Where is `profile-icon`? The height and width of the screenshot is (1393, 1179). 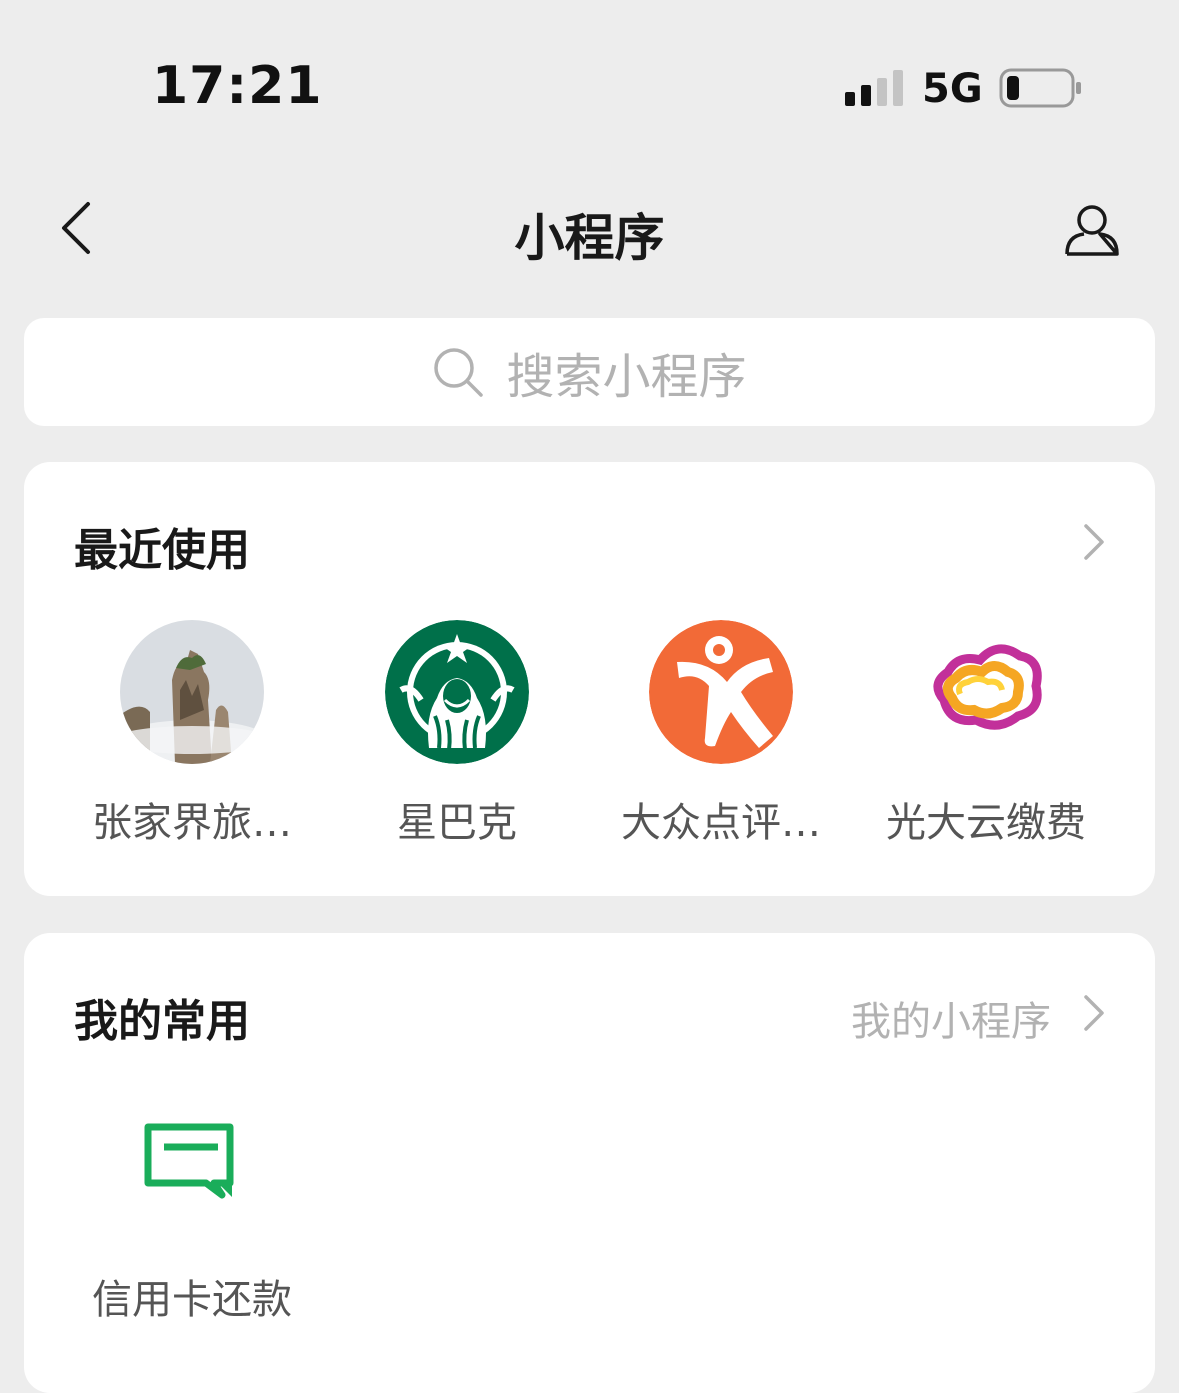 profile-icon is located at coordinates (1092, 230).